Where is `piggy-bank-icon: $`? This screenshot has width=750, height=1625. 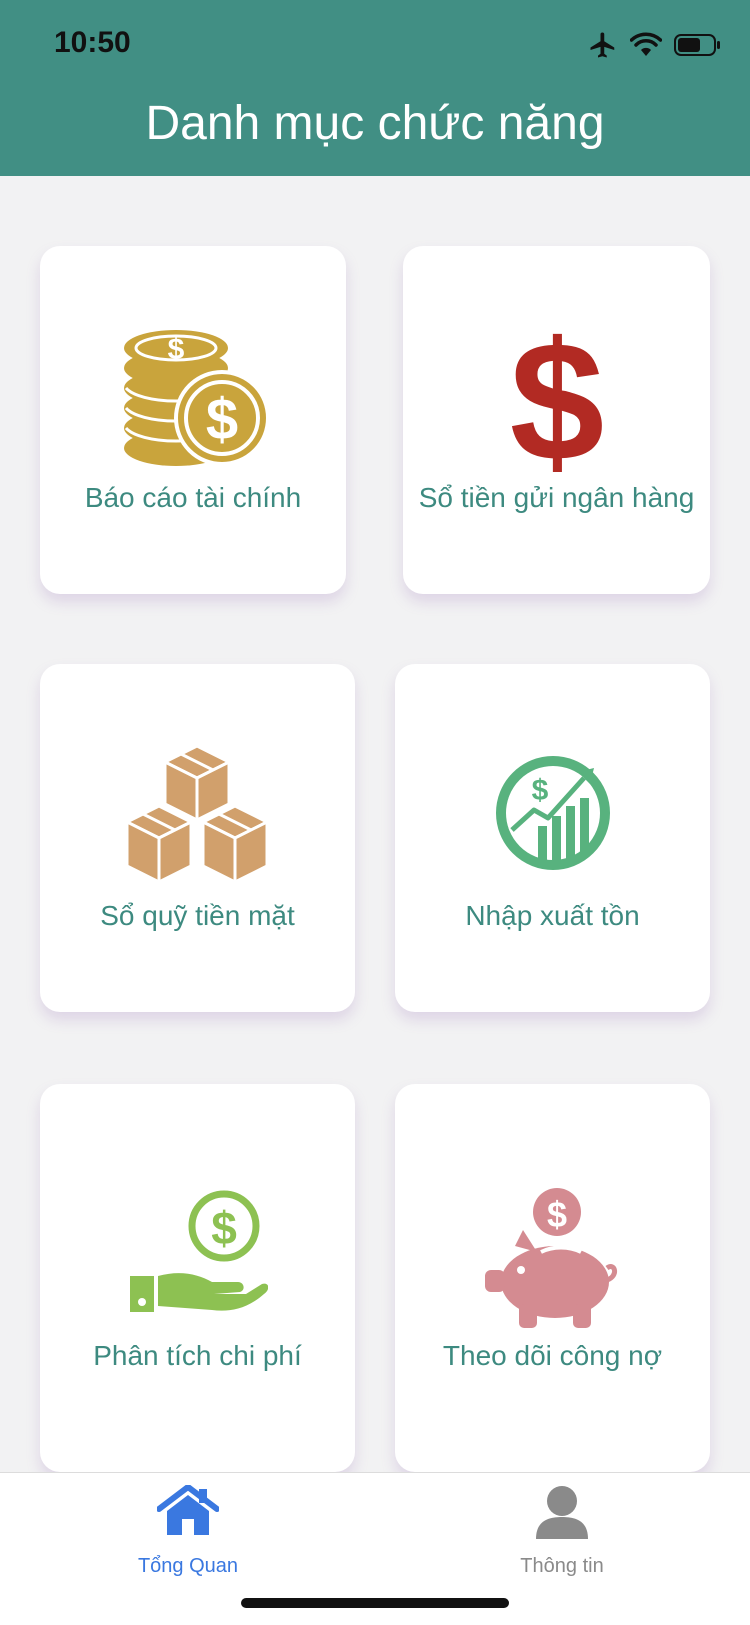 piggy-bank-icon: $ is located at coordinates (550, 1258).